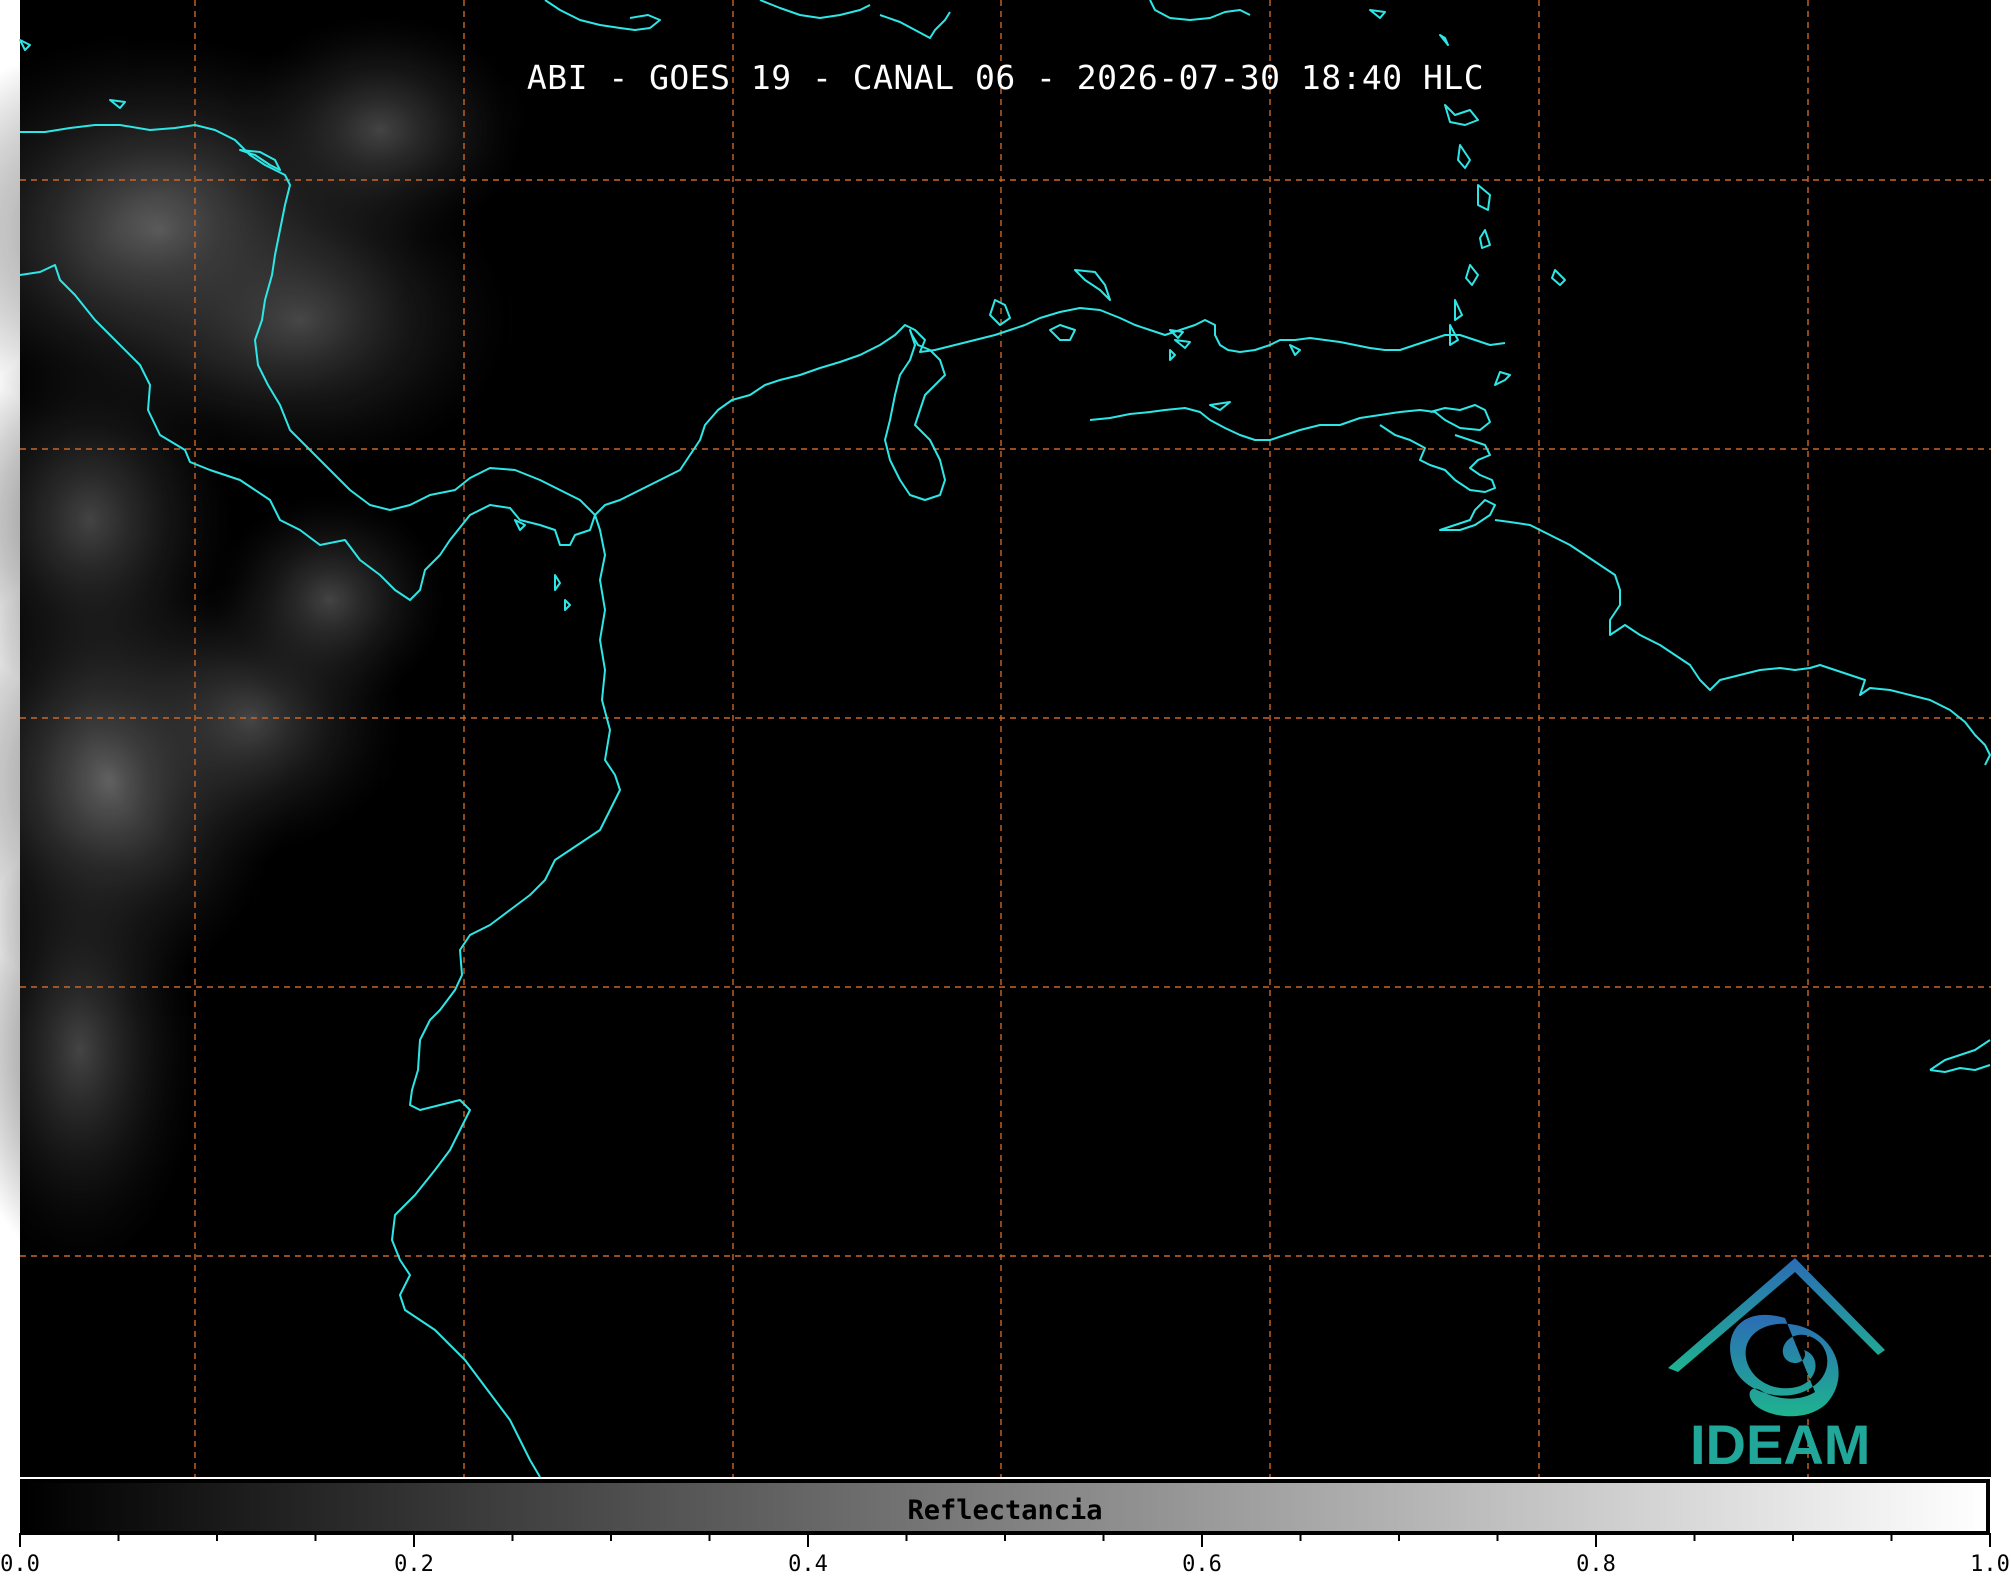  I want to click on colorbar-ticks, so click(1005, 1540).